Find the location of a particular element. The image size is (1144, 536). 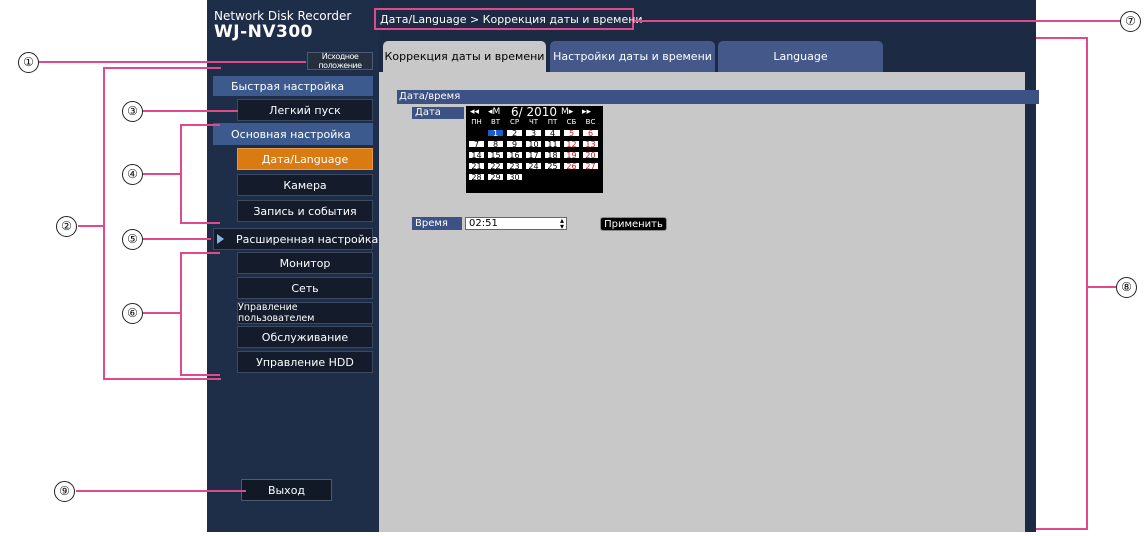

brand-model: WJ-NV300 is located at coordinates (264, 32).